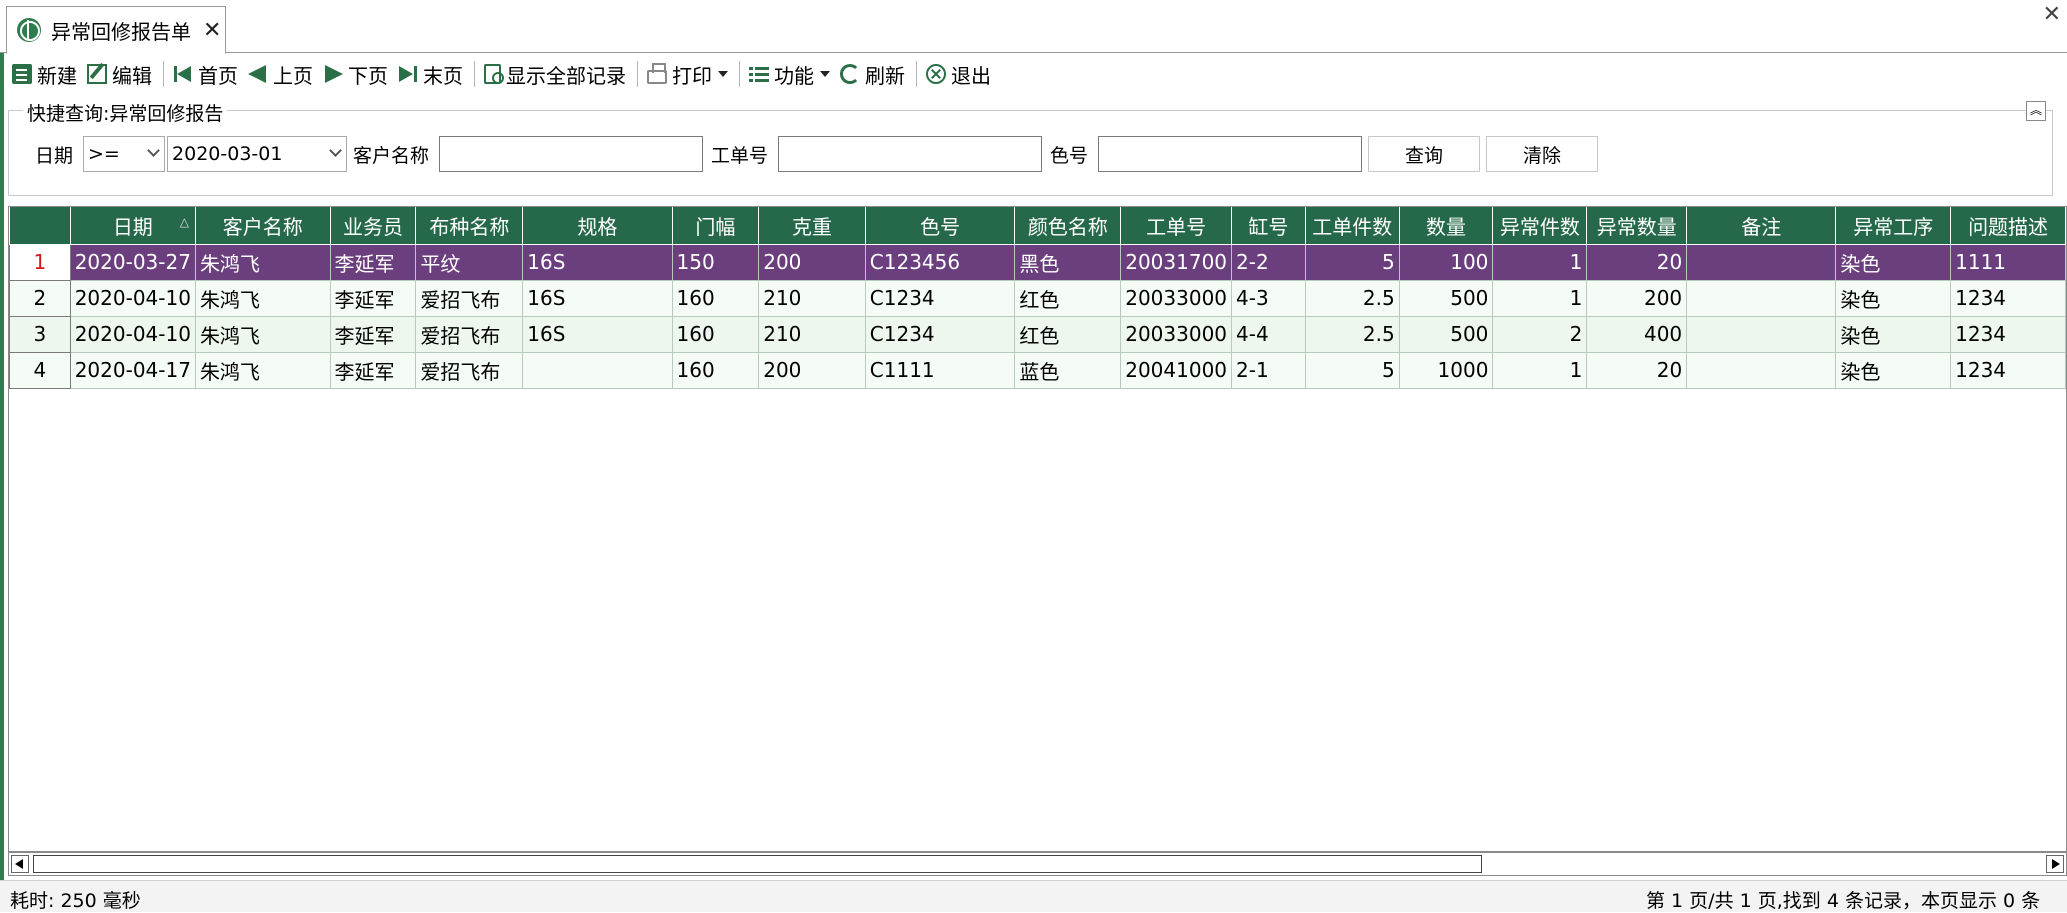  What do you see at coordinates (257, 154) in the screenshot?
I see `date-picker: 2020-03-01` at bounding box center [257, 154].